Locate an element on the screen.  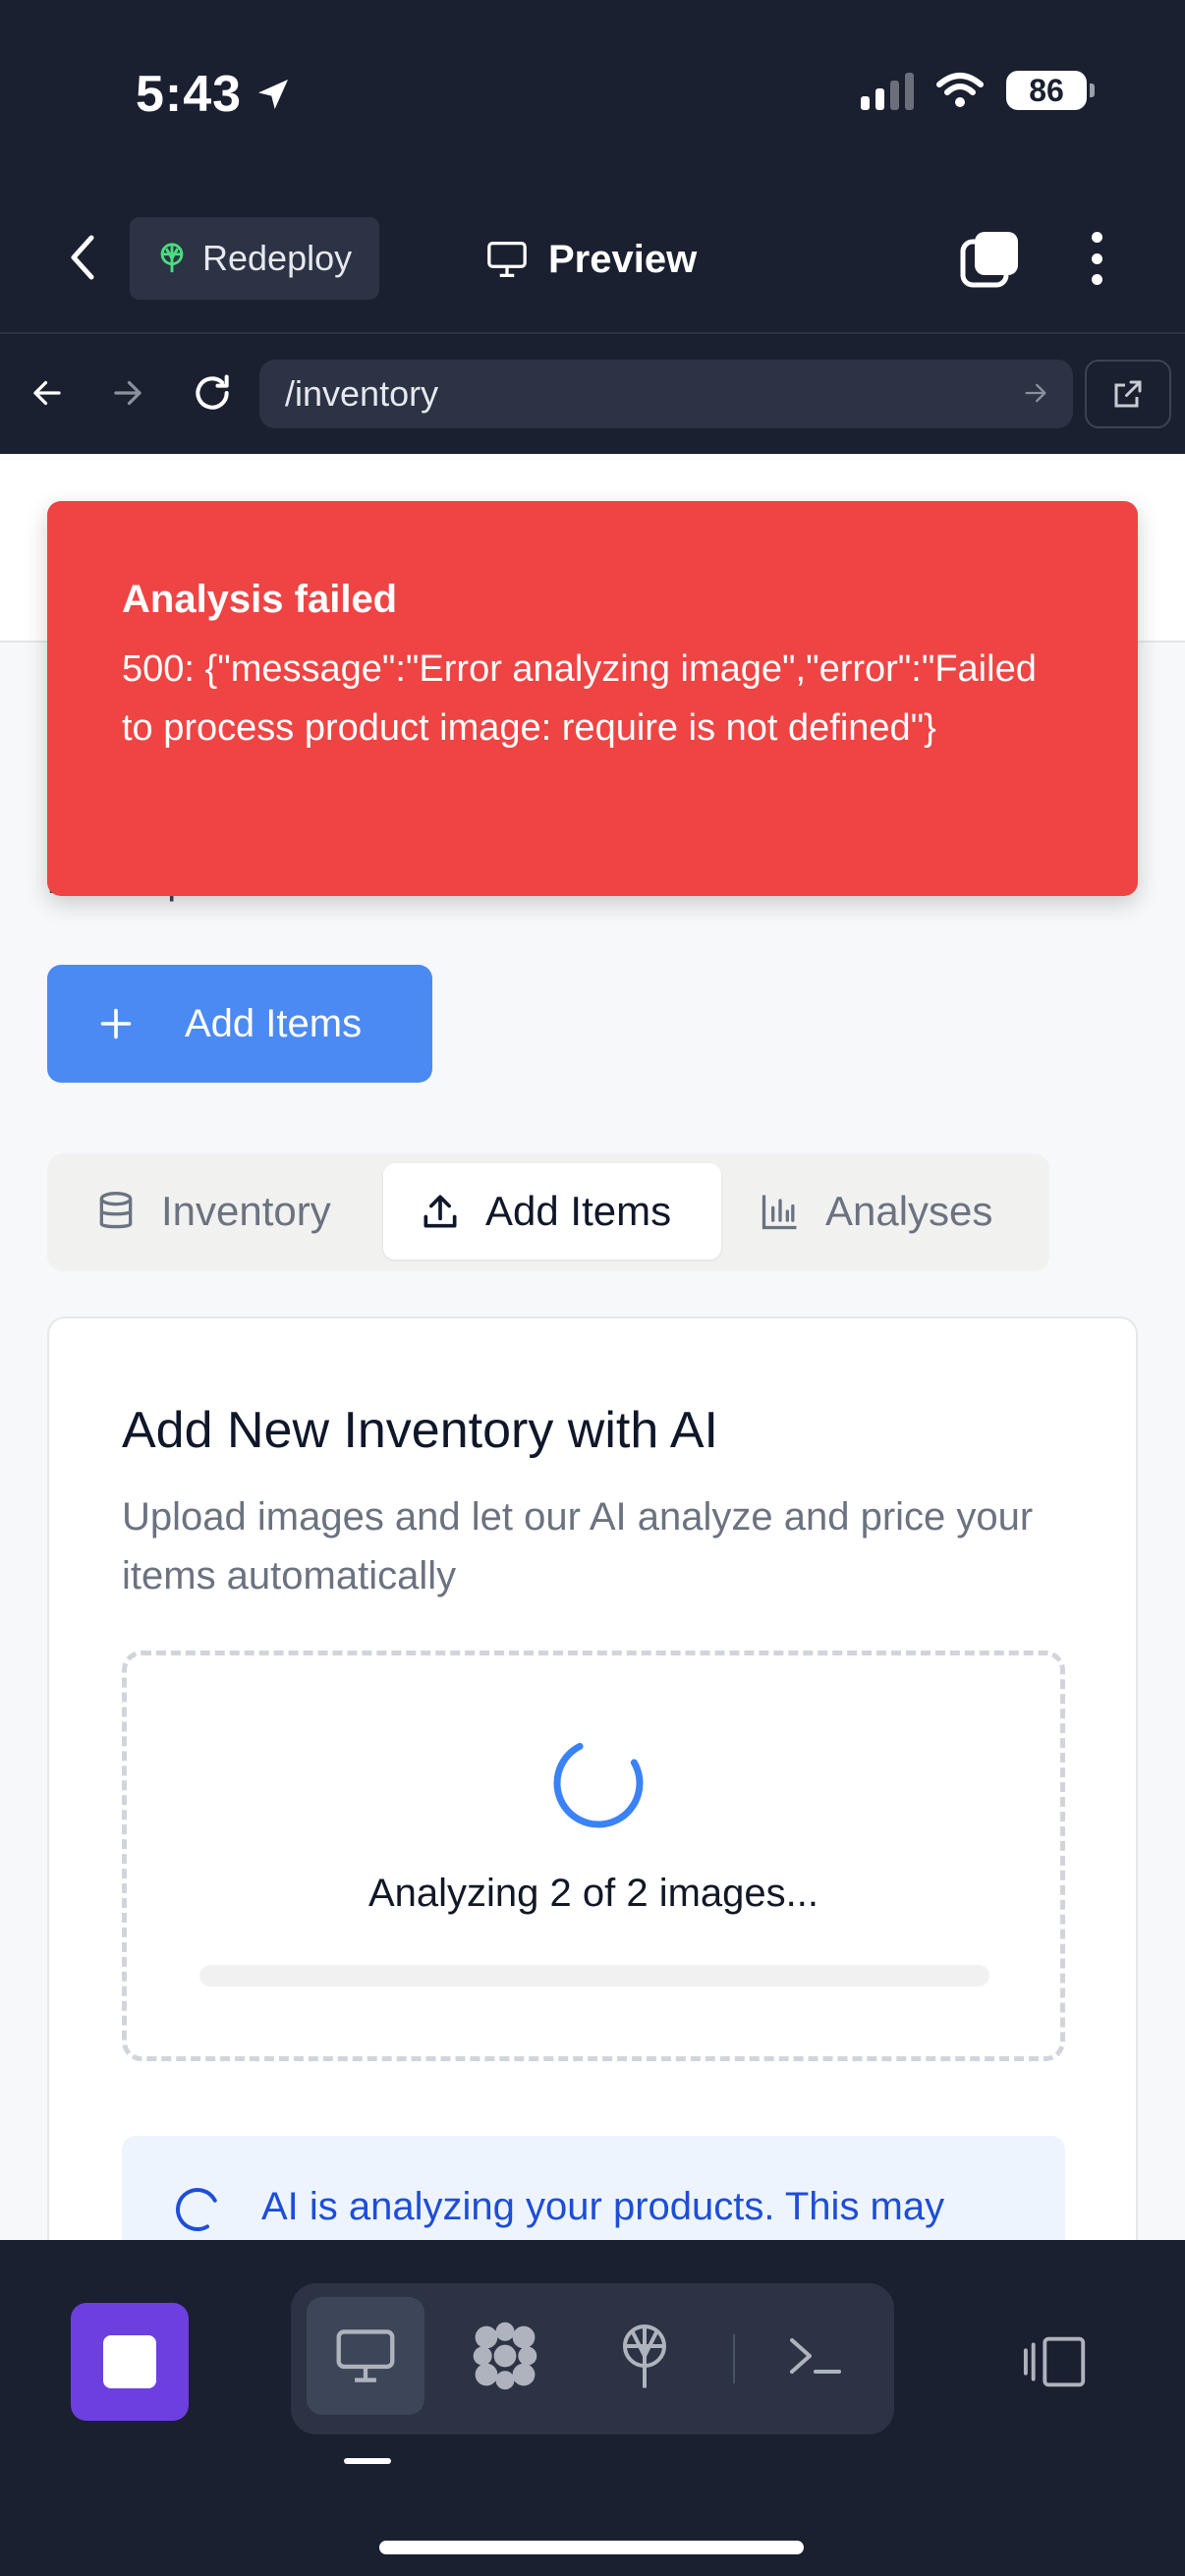
puzzle-icon is located at coordinates (505, 2356).